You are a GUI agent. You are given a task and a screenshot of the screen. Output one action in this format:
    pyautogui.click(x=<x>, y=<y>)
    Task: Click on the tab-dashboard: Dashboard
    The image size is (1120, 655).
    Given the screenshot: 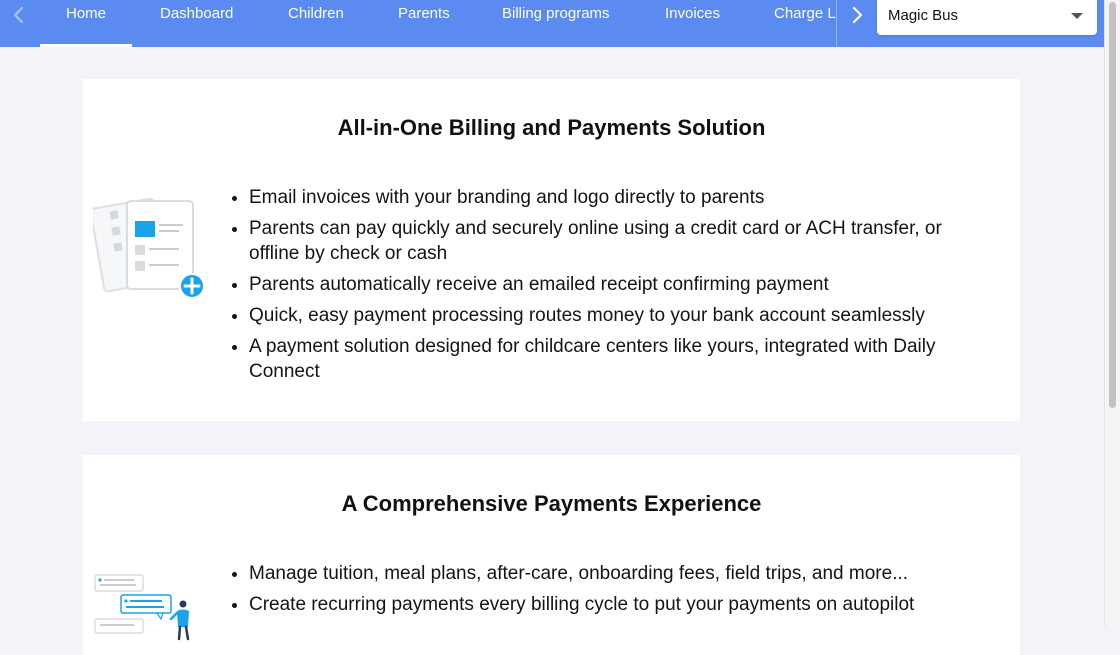 What is the action you would take?
    pyautogui.click(x=196, y=23)
    